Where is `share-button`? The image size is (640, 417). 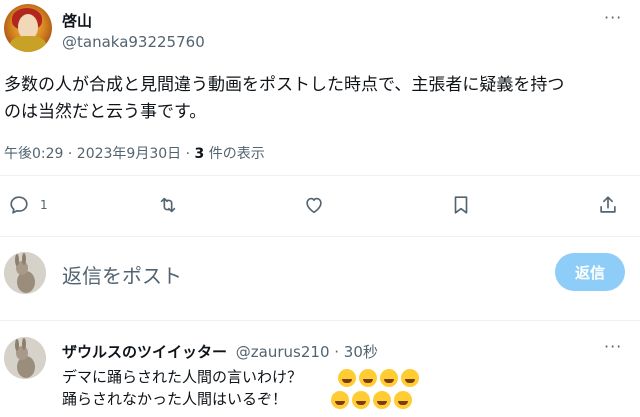 share-button is located at coordinates (608, 205).